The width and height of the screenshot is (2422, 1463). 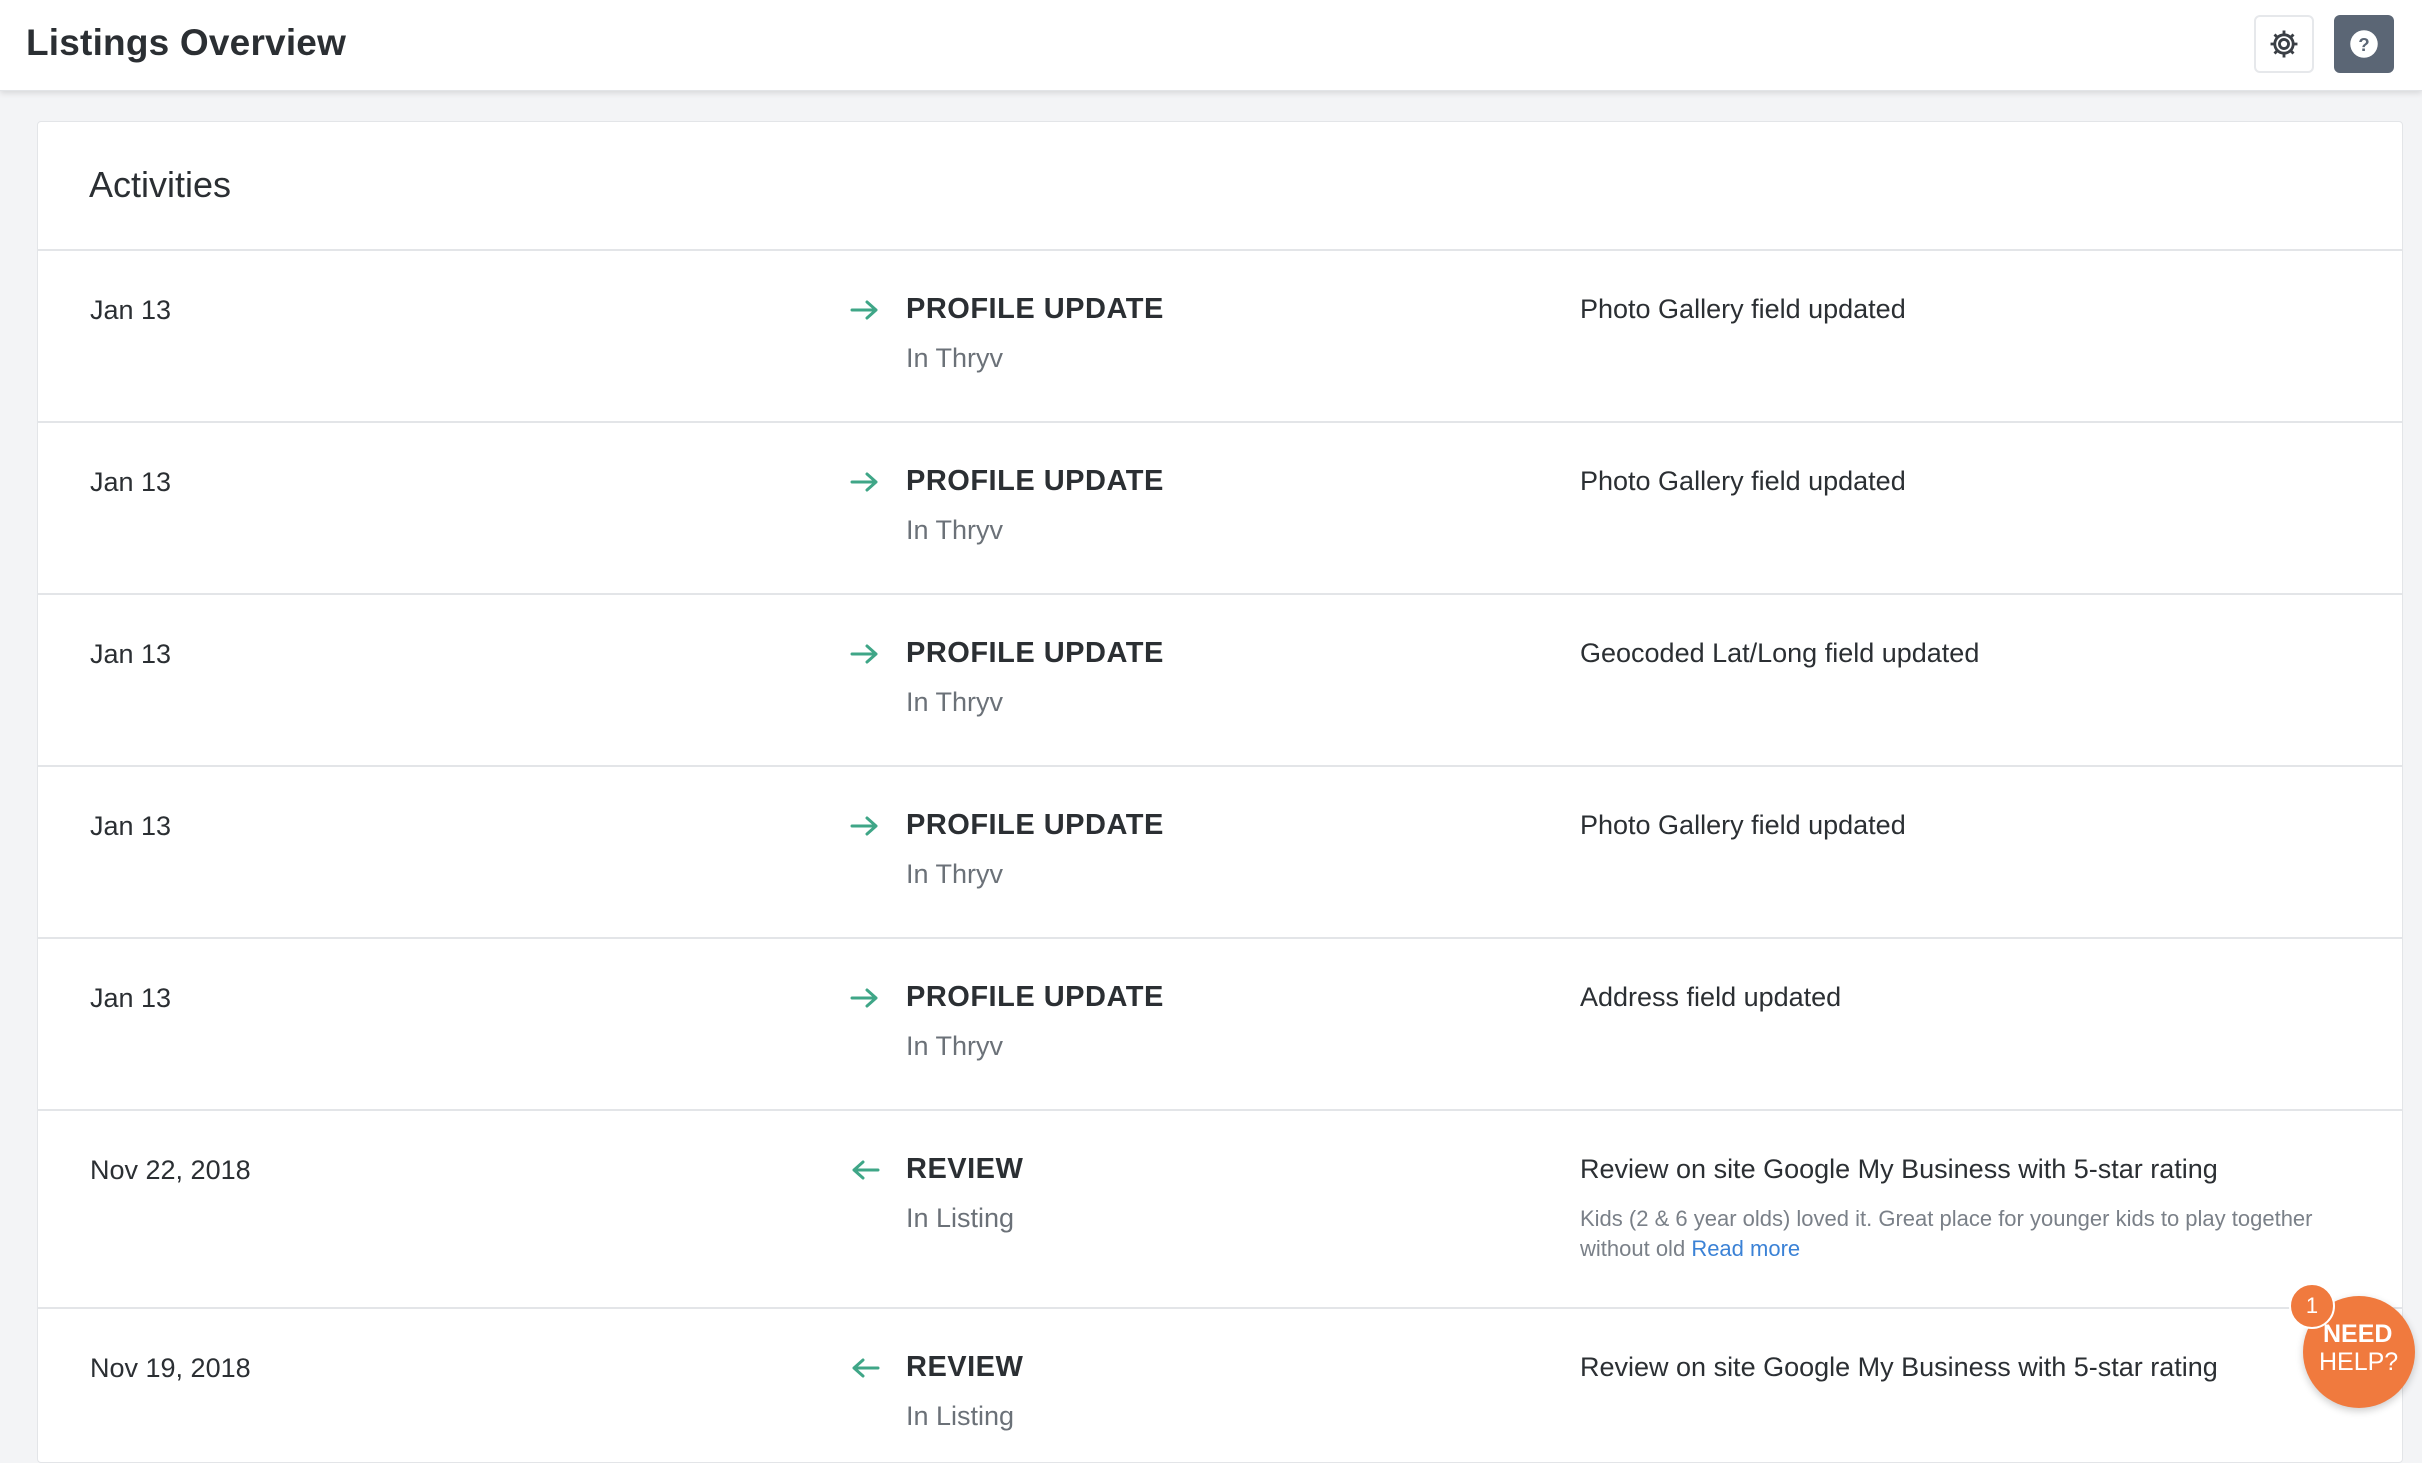 I want to click on activities-header: Activities, so click(x=1220, y=186).